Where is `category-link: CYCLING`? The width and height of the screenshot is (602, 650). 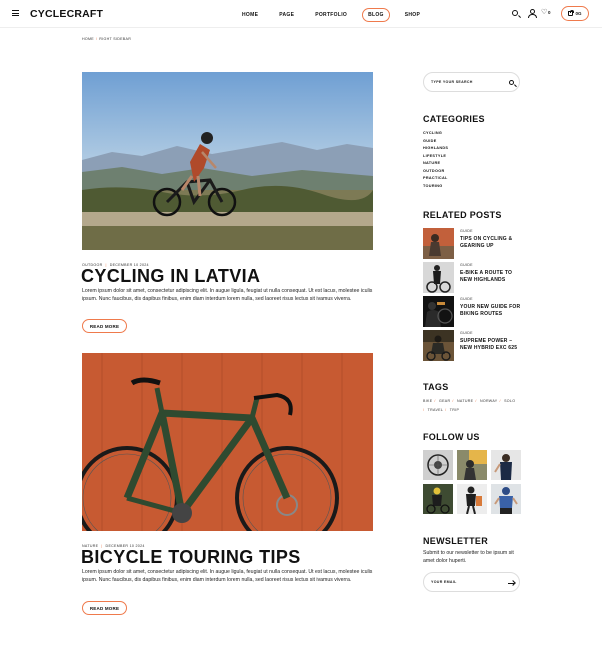
category-link: CYCLING is located at coordinates (435, 134).